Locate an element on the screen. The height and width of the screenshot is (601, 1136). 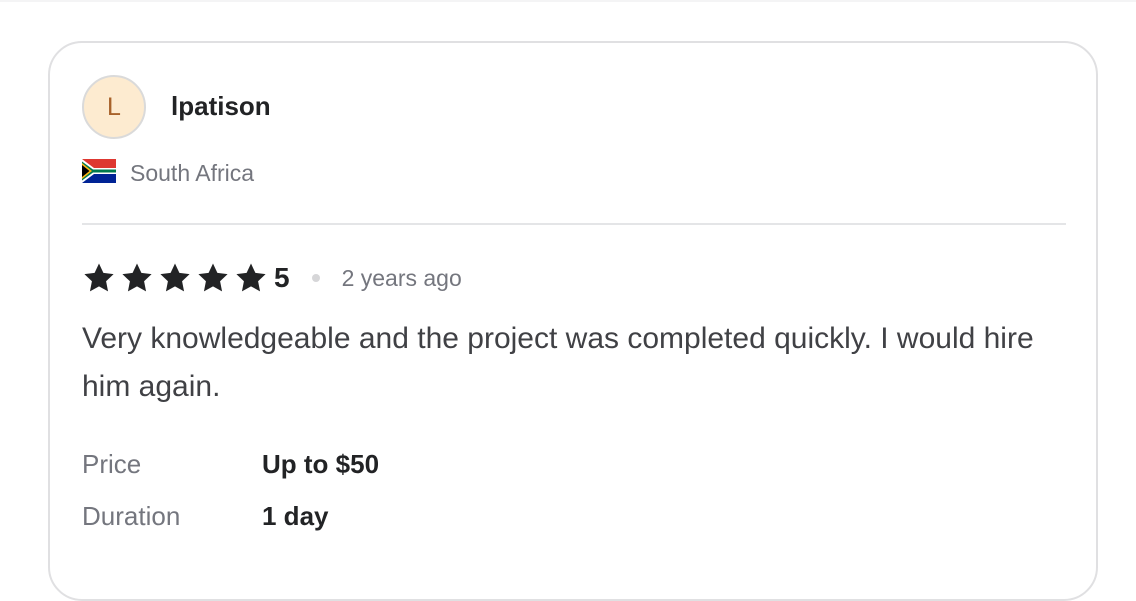
avatar-initial: L is located at coordinates (114, 106).